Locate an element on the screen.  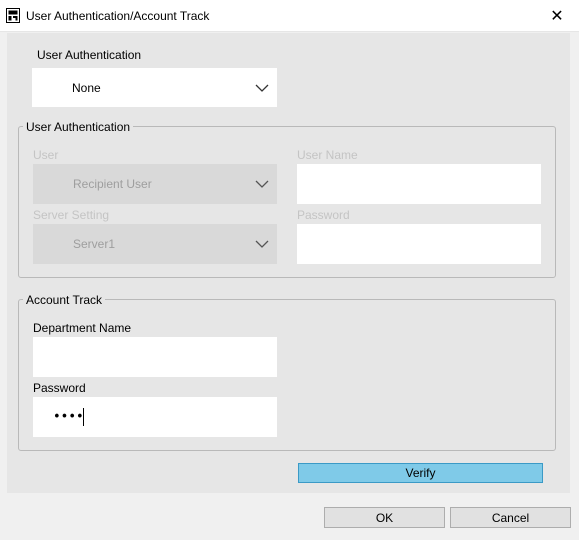
server-setting-select: Server1 is located at coordinates (155, 244).